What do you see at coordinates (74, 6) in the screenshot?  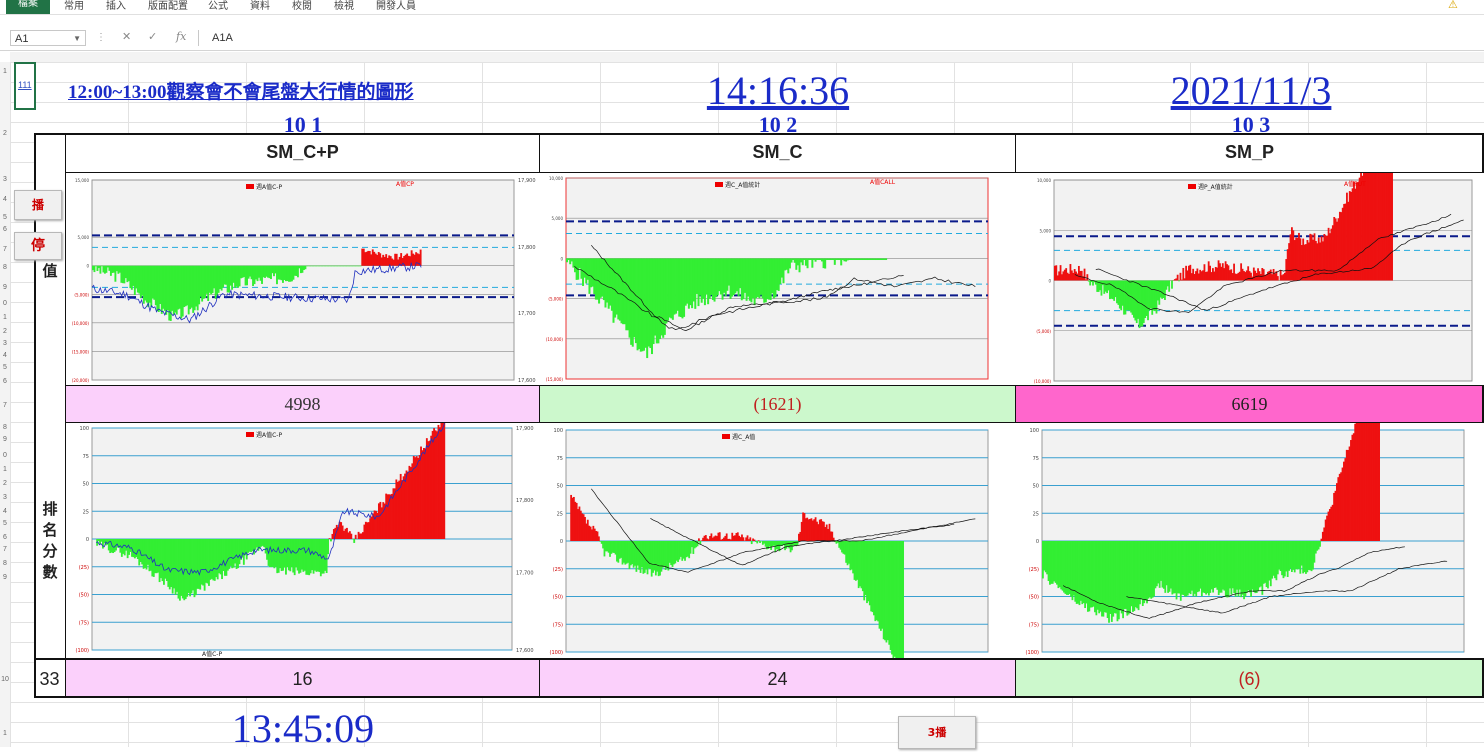 I see `ribbon-tab-home: 常用` at bounding box center [74, 6].